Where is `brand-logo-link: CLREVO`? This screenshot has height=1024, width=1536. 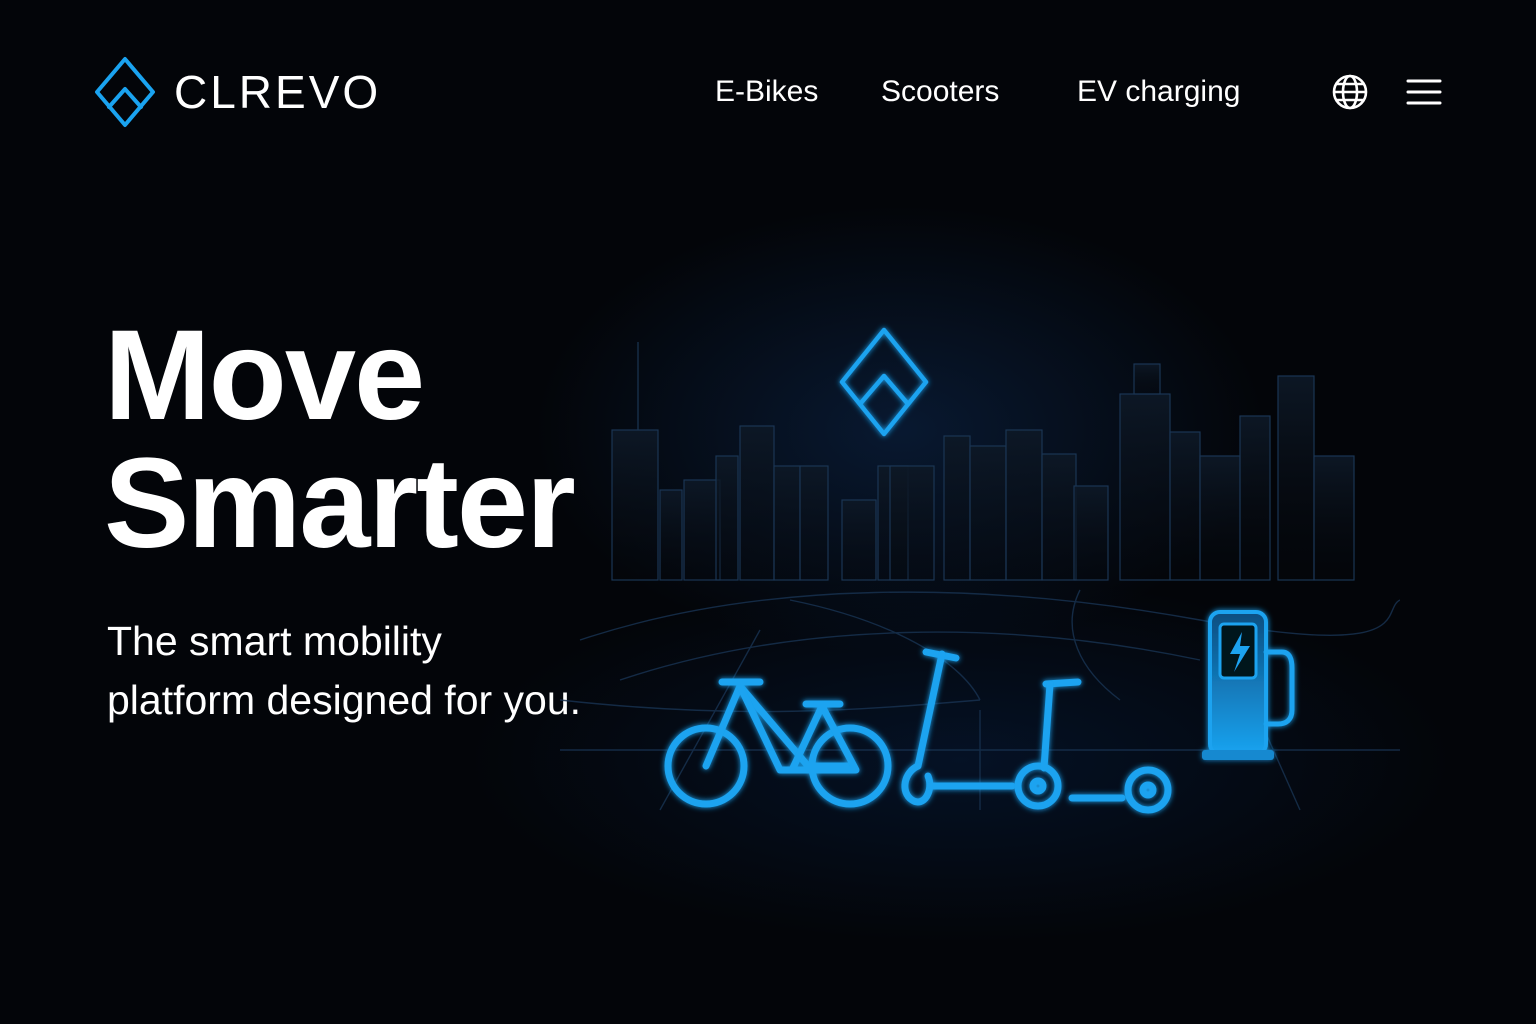
brand-logo-link: CLREVO is located at coordinates (237, 92).